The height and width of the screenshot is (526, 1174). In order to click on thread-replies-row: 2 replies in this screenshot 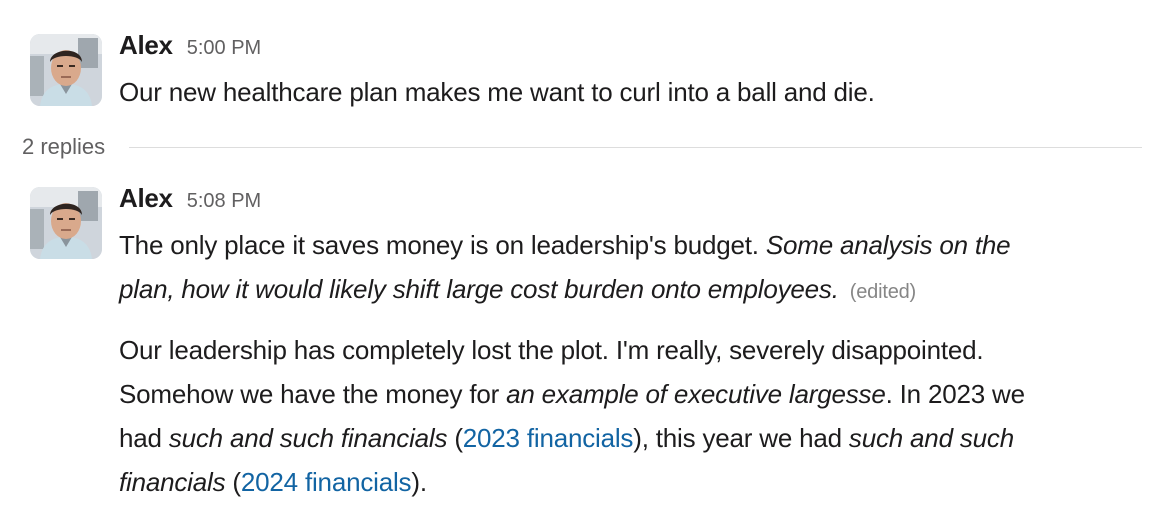, I will do `click(582, 147)`.